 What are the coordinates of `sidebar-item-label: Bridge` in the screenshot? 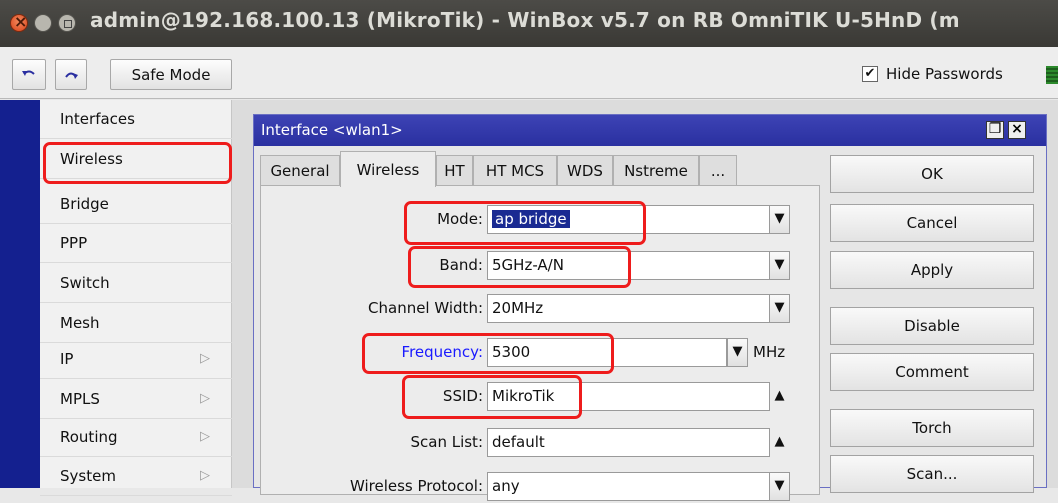 It's located at (84, 204).